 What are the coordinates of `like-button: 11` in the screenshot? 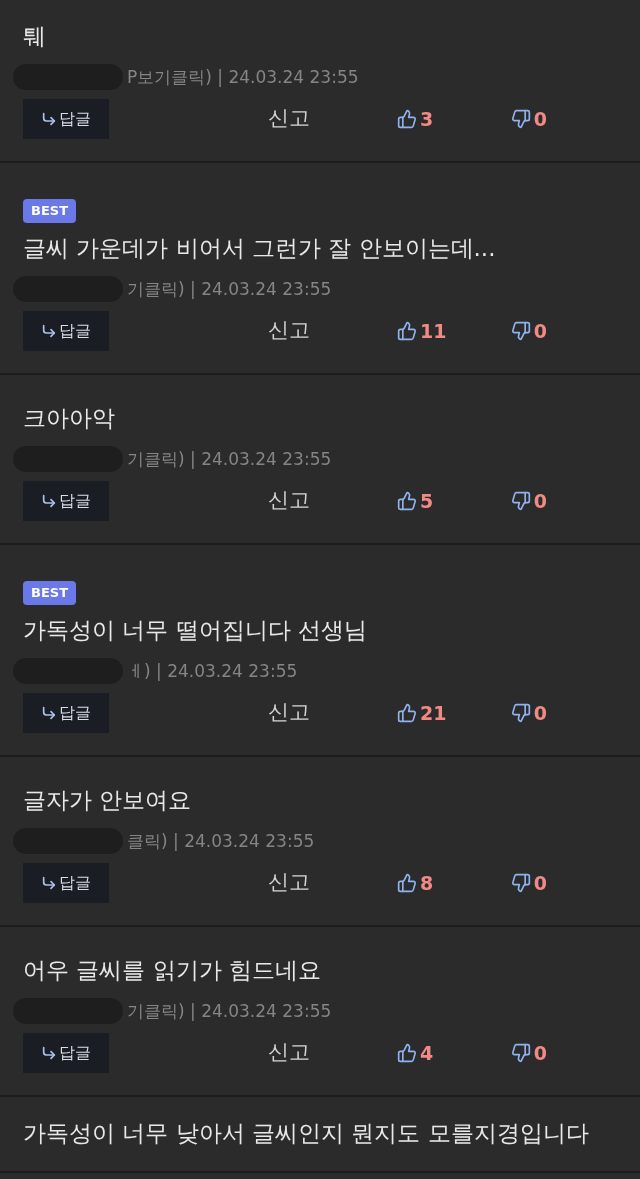 It's located at (422, 331).